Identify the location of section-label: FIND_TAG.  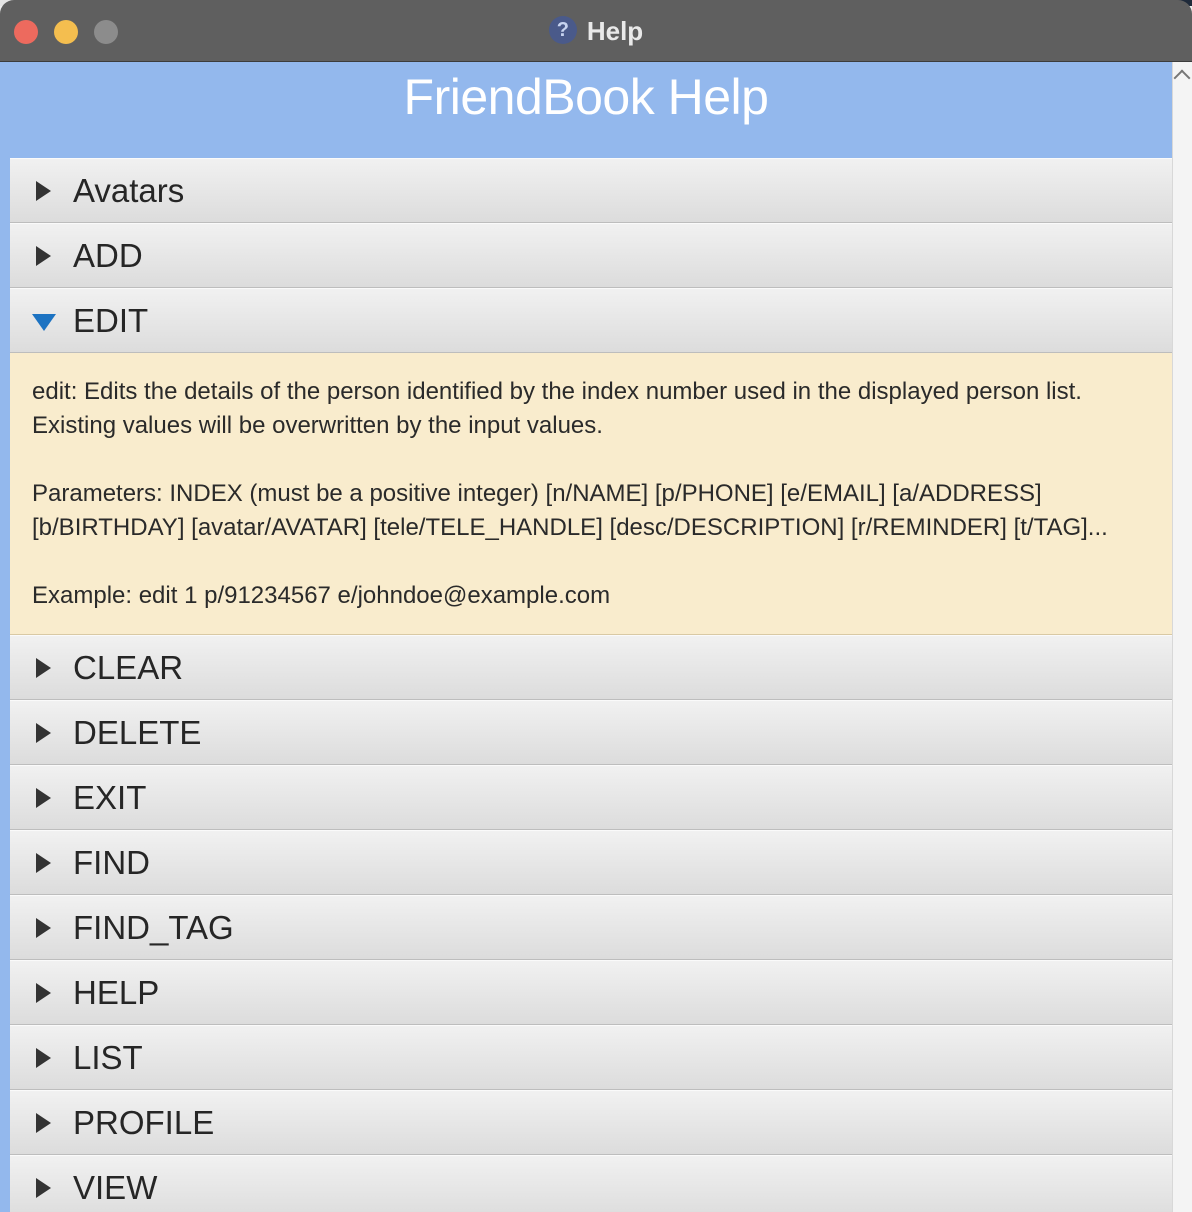
(153, 927).